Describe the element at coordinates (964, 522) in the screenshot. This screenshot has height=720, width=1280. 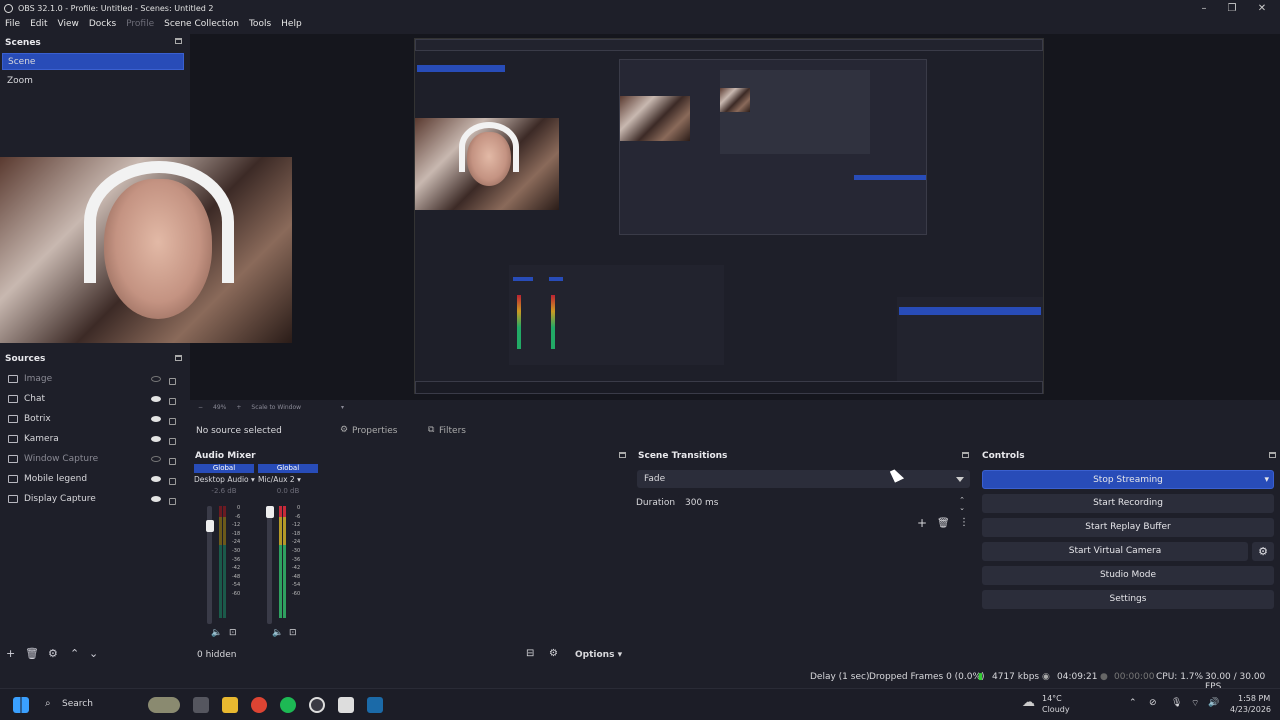
I see `more-icon: ⋮` at that location.